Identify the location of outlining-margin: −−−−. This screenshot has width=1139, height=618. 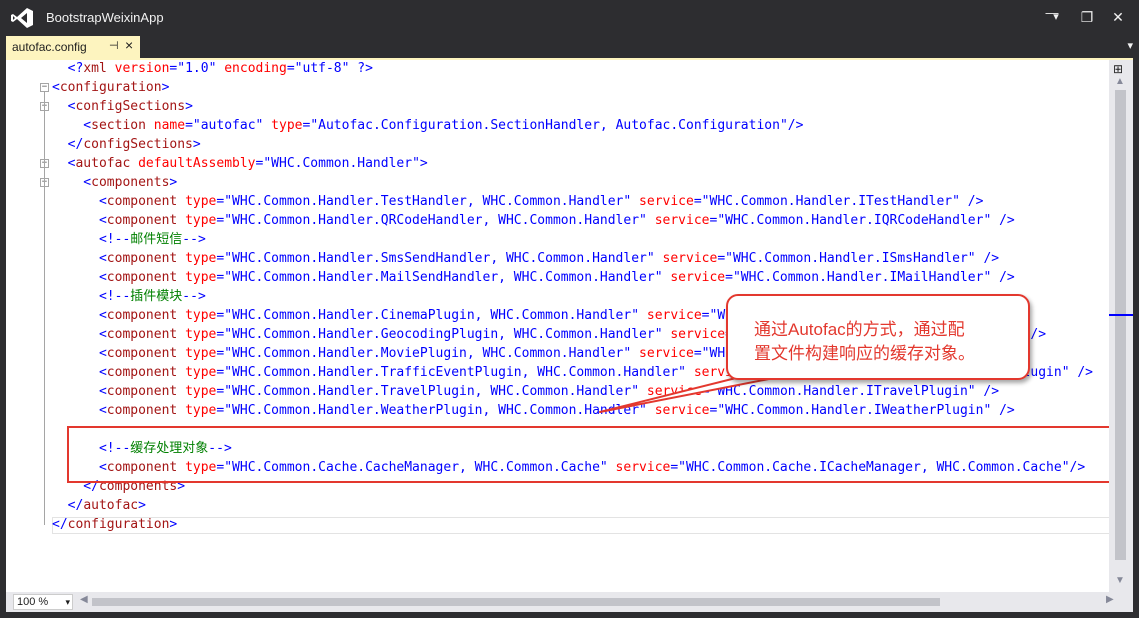
(41, 326).